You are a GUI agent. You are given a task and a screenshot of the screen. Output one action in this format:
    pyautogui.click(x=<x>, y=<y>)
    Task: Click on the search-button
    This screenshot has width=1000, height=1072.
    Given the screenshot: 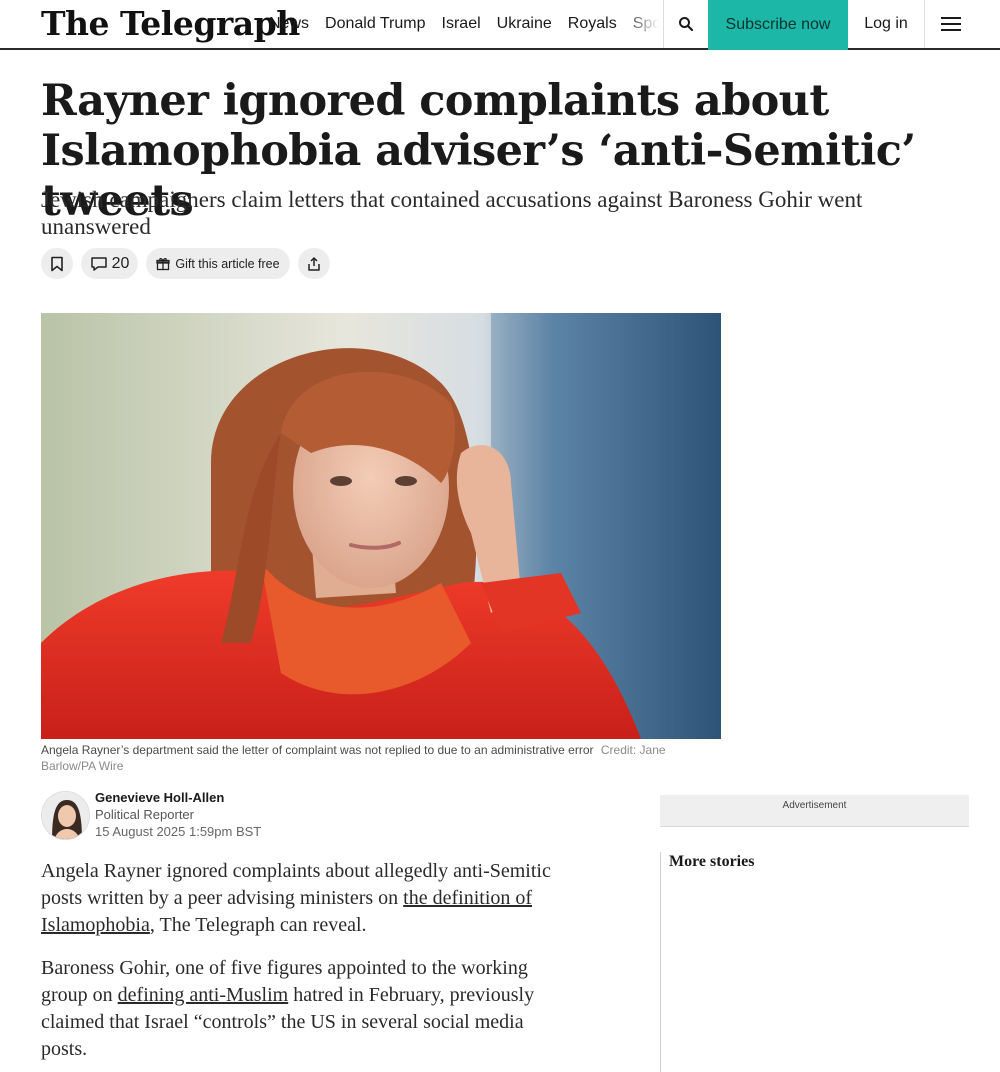 What is the action you would take?
    pyautogui.click(x=686, y=24)
    